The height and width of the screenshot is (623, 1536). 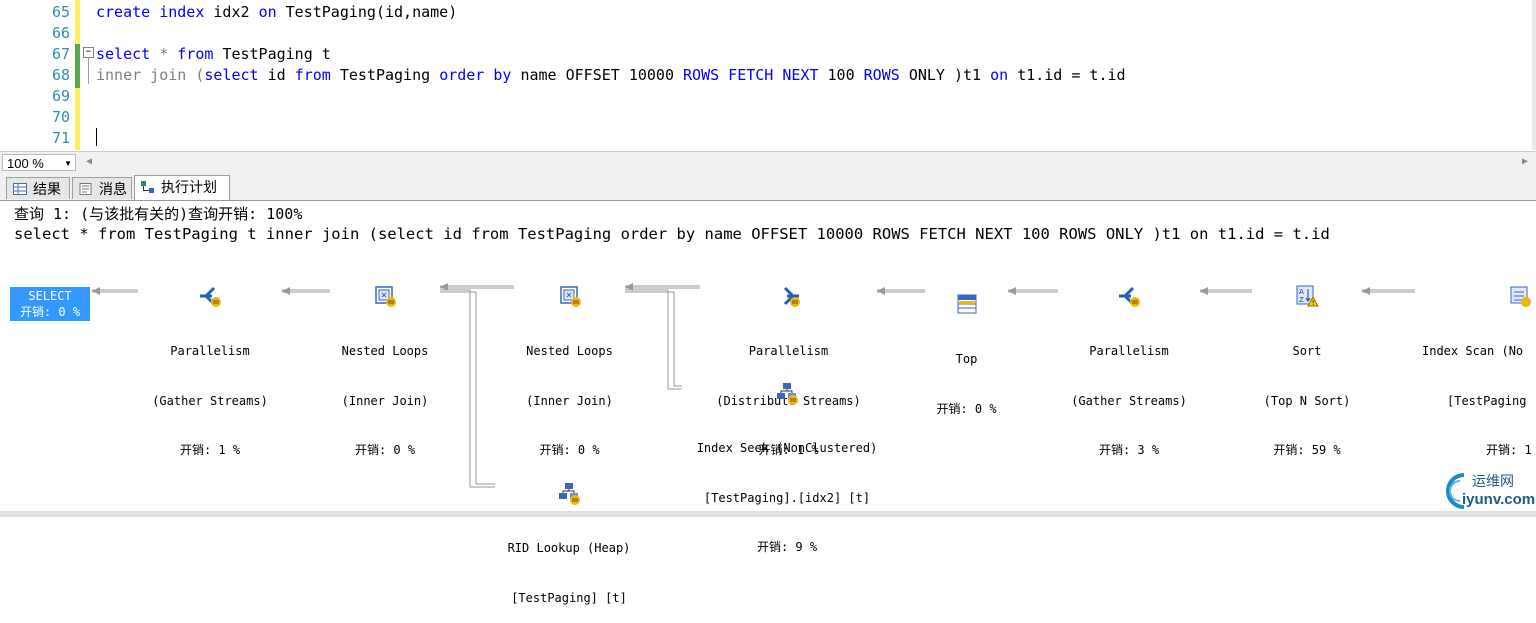 What do you see at coordinates (1307, 351) in the screenshot?
I see `node-name: Sort` at bounding box center [1307, 351].